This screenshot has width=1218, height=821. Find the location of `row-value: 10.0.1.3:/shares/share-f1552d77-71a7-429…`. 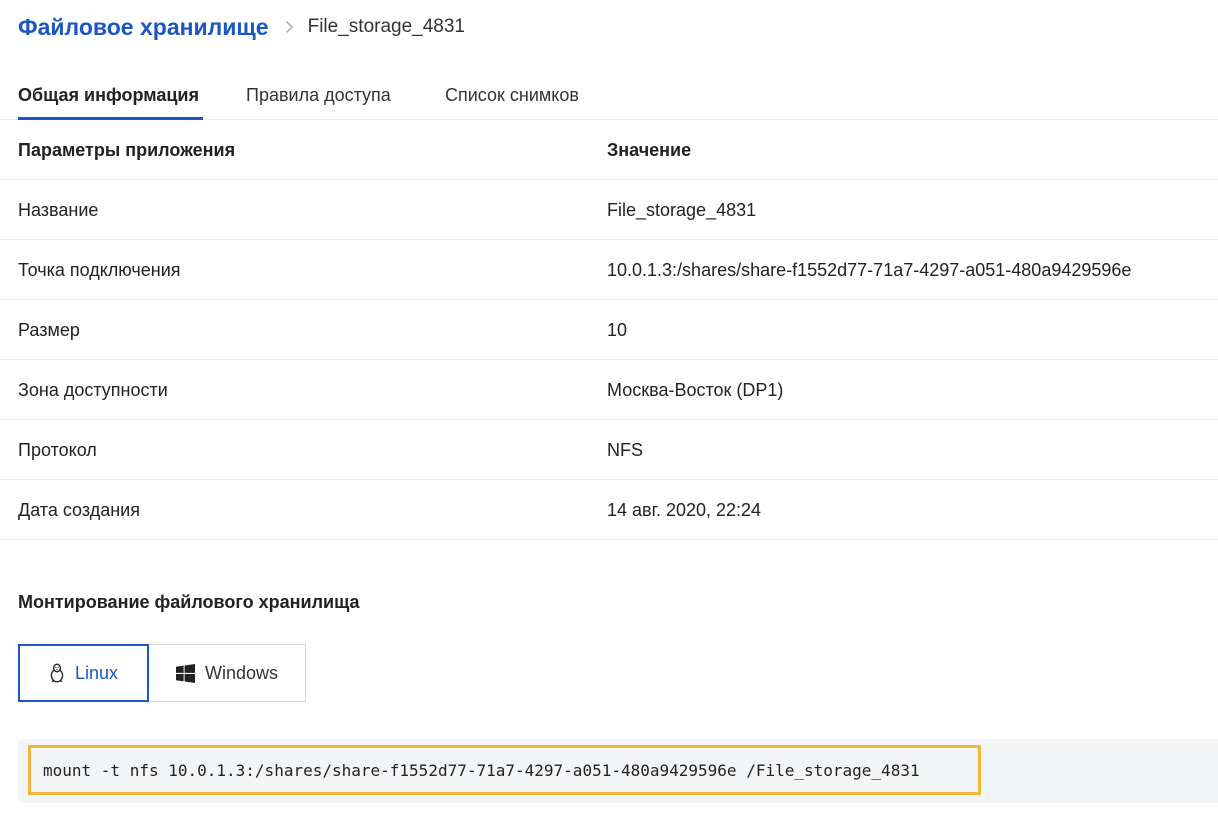

row-value: 10.0.1.3:/shares/share-f1552d77-71a7-429… is located at coordinates (869, 270).